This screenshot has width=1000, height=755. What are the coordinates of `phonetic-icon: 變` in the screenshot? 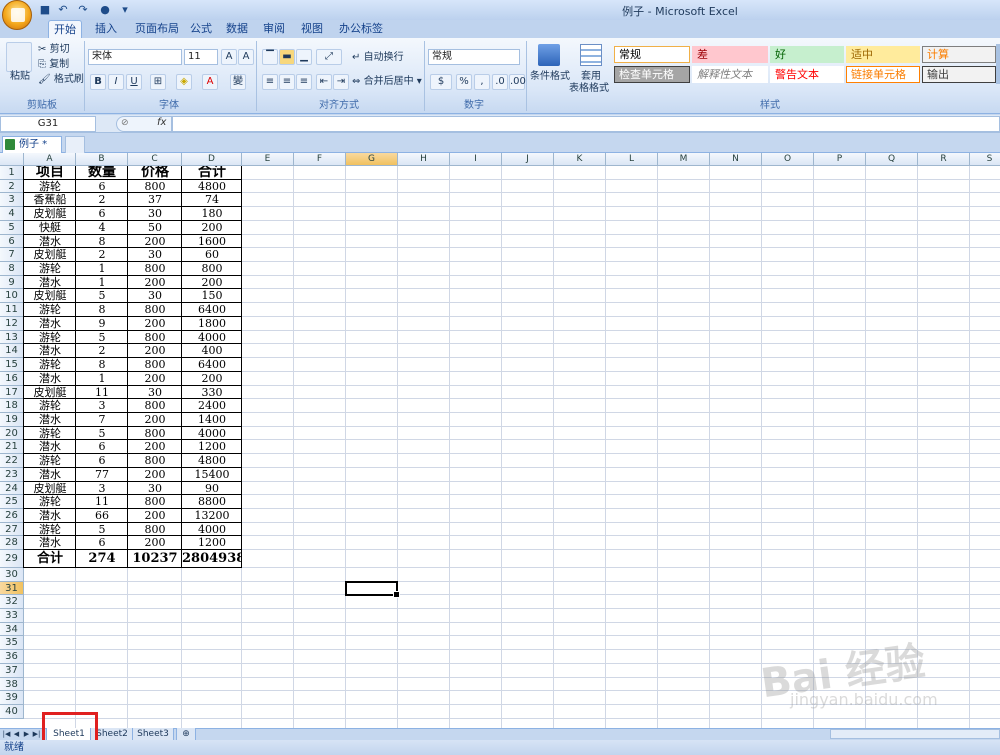 It's located at (238, 82).